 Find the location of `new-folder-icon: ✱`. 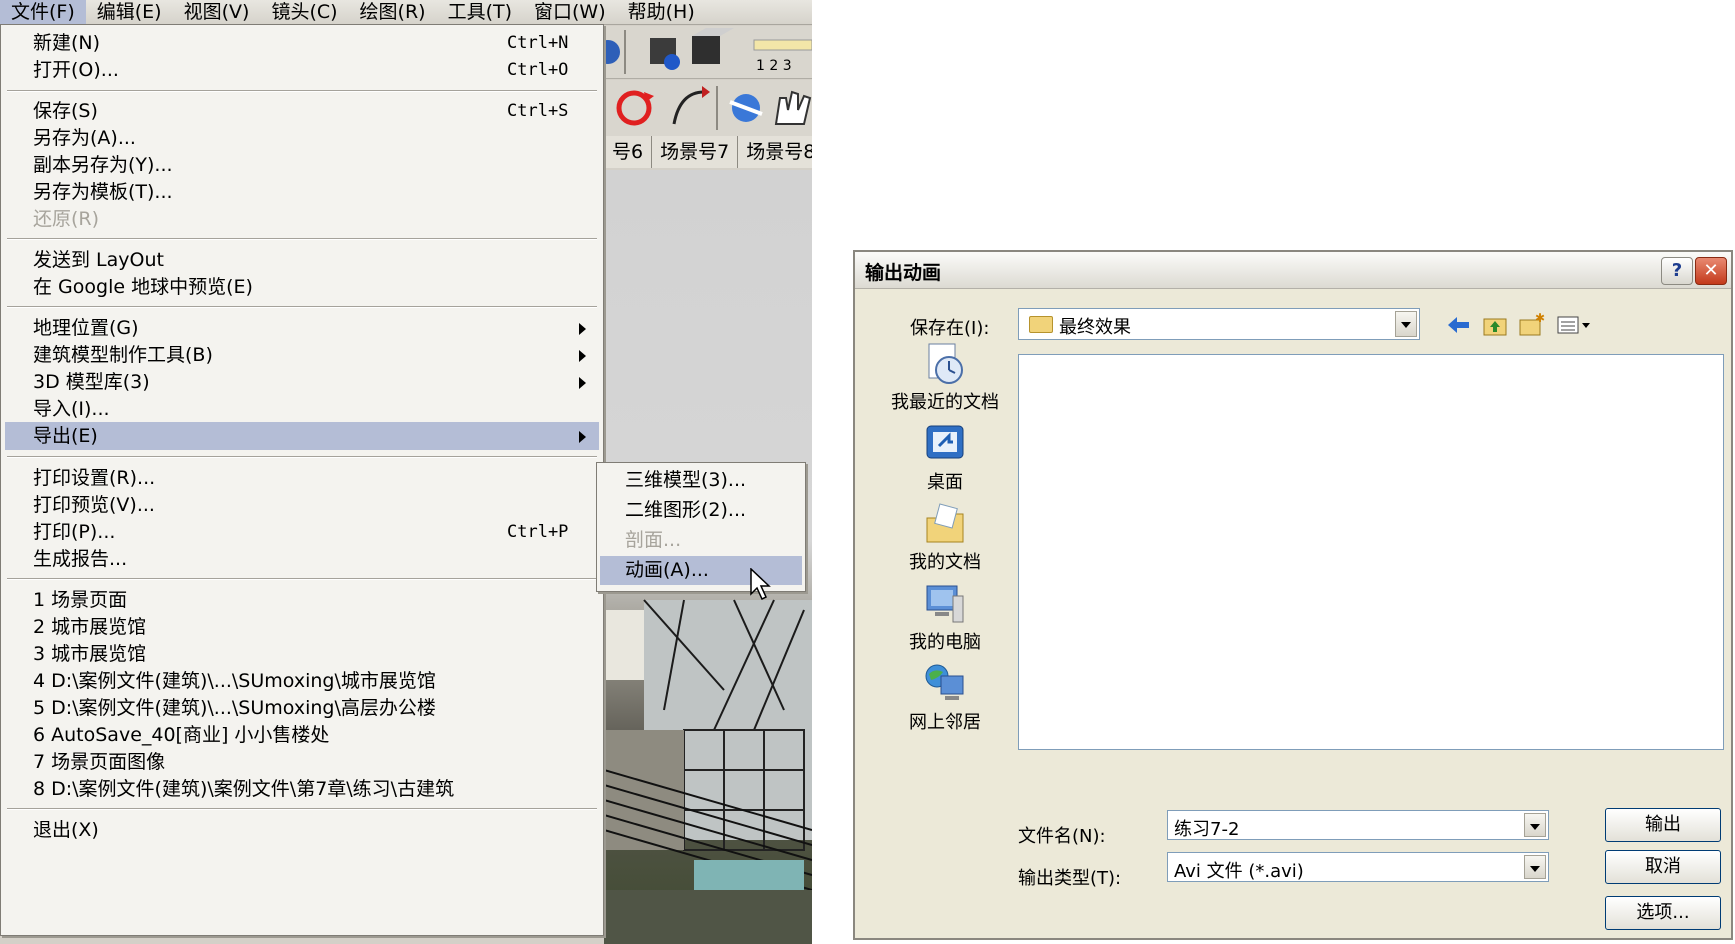

new-folder-icon: ✱ is located at coordinates (1531, 325).